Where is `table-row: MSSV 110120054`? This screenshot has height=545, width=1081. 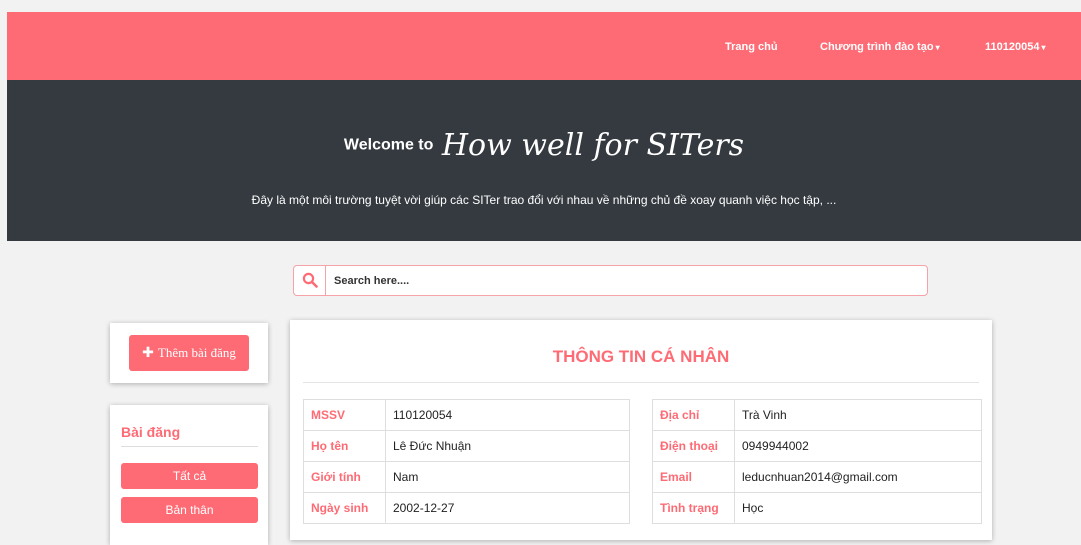 table-row: MSSV 110120054 is located at coordinates (466, 415).